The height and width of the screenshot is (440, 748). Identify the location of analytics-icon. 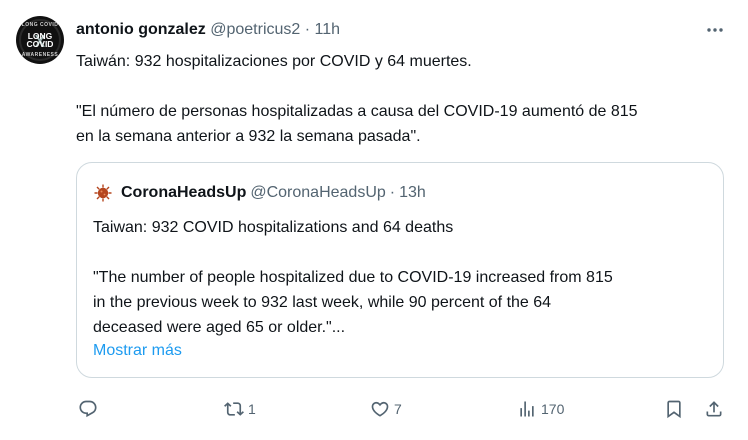
(527, 409).